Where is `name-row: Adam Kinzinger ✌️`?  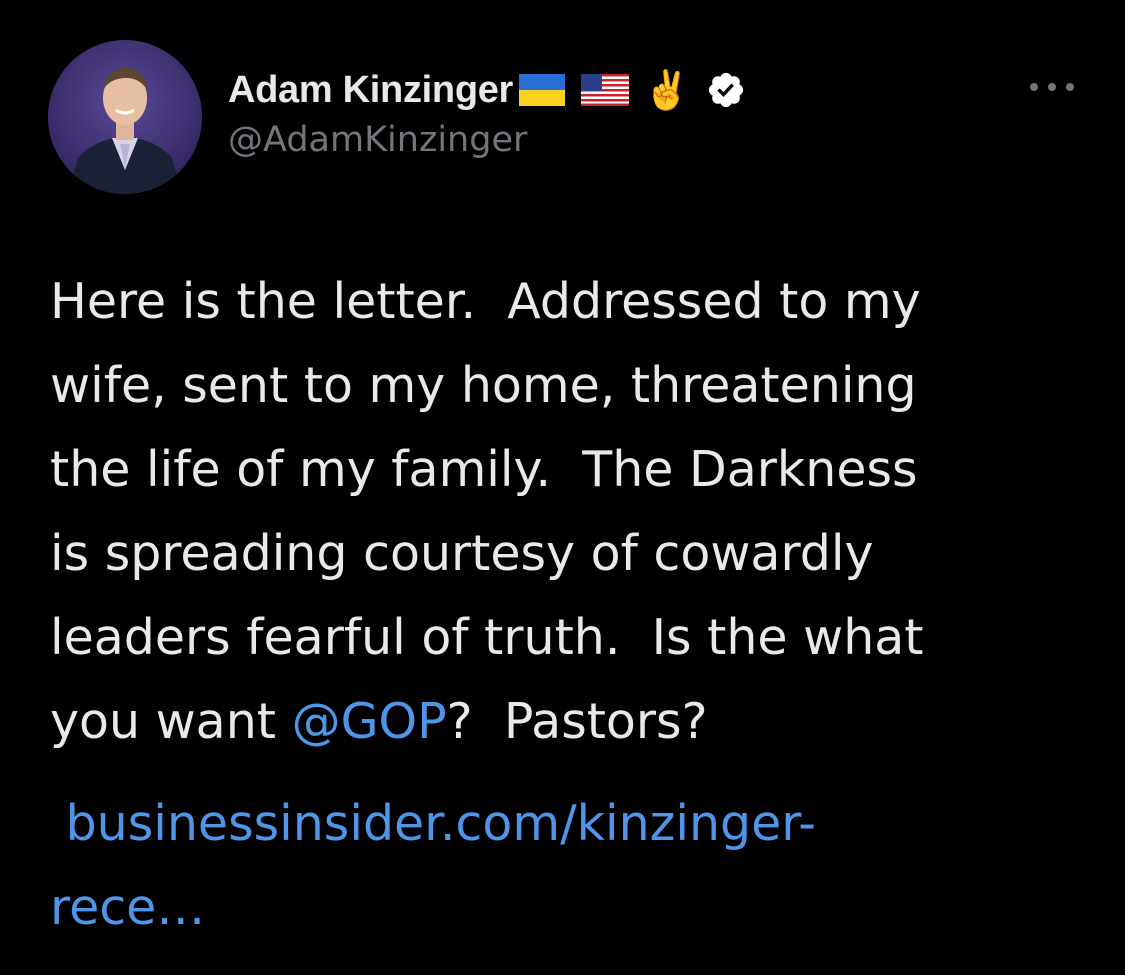
name-row: Adam Kinzinger ✌️ is located at coordinates (487, 90).